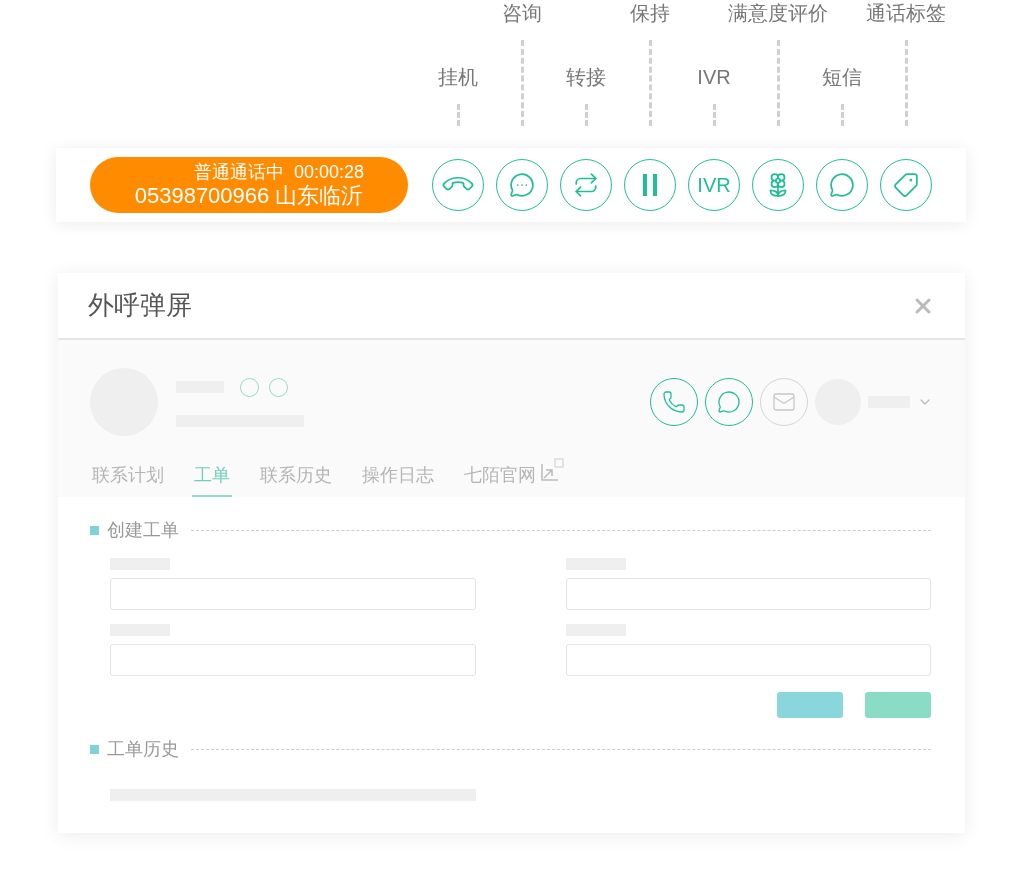 The width and height of the screenshot is (1023, 884). I want to click on tag-icon, so click(906, 185).